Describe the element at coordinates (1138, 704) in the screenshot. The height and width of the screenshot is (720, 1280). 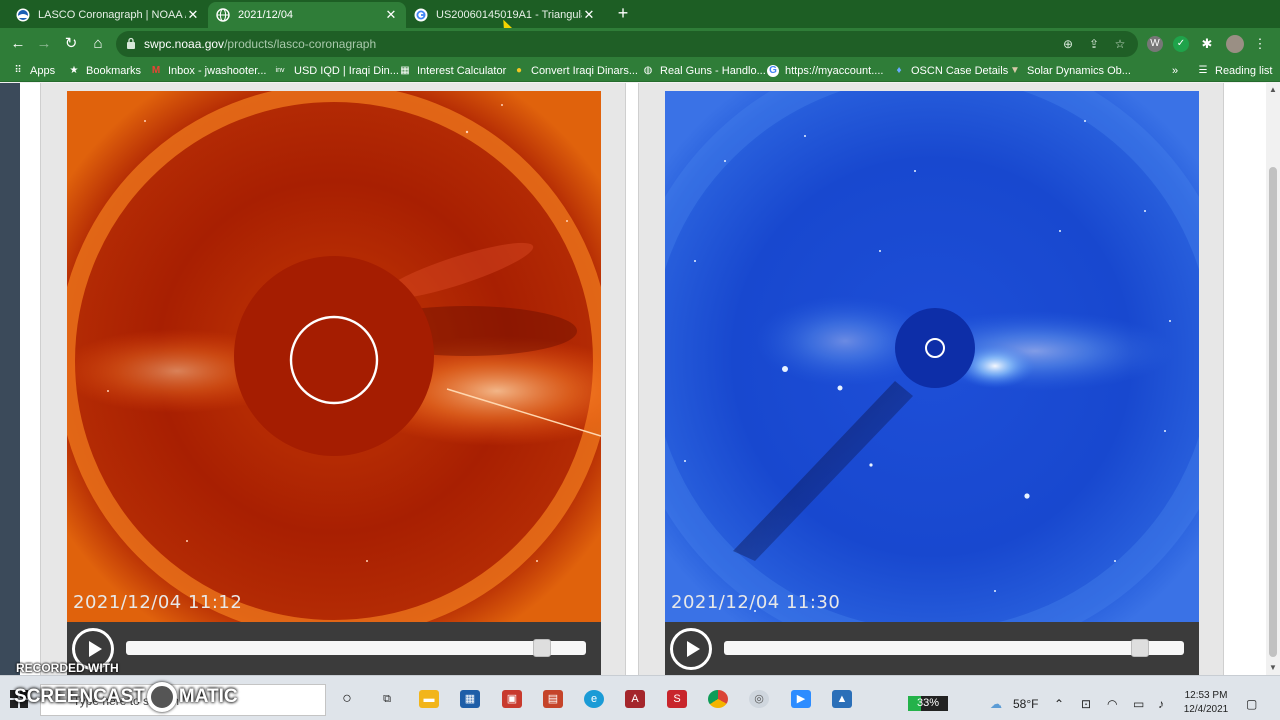
I see `battery-tray-icon: ▭` at that location.